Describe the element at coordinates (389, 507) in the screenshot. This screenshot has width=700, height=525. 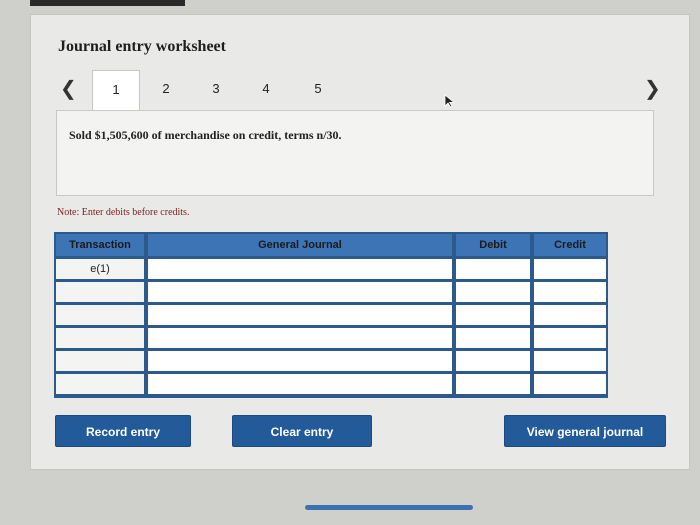
I see `scroll-indicator` at that location.